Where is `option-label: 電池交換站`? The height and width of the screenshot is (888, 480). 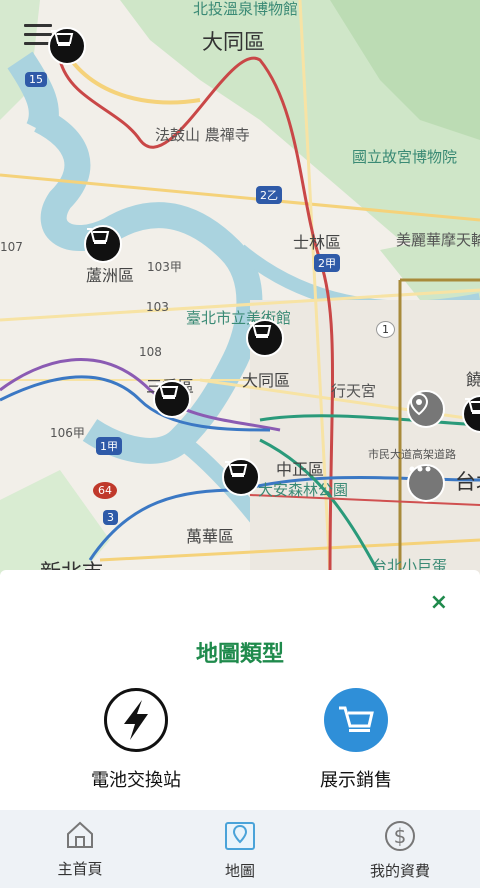 option-label: 電池交換站 is located at coordinates (136, 780).